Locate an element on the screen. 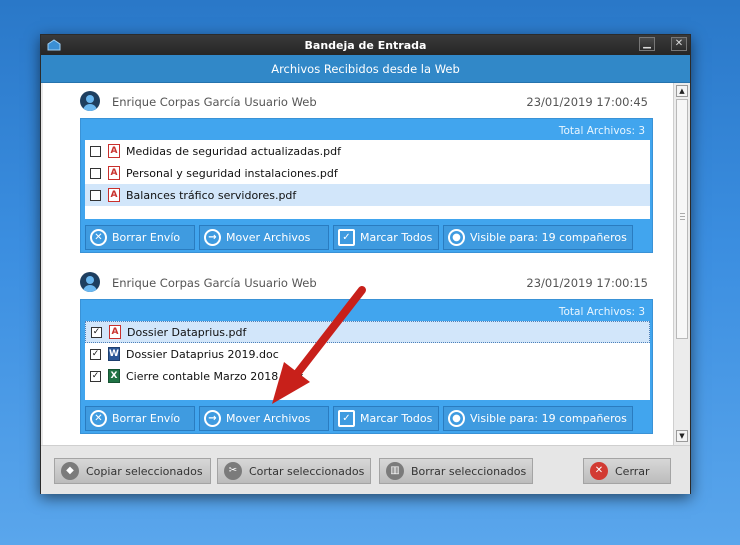 The width and height of the screenshot is (740, 545). close-label: Cerrar is located at coordinates (632, 471).